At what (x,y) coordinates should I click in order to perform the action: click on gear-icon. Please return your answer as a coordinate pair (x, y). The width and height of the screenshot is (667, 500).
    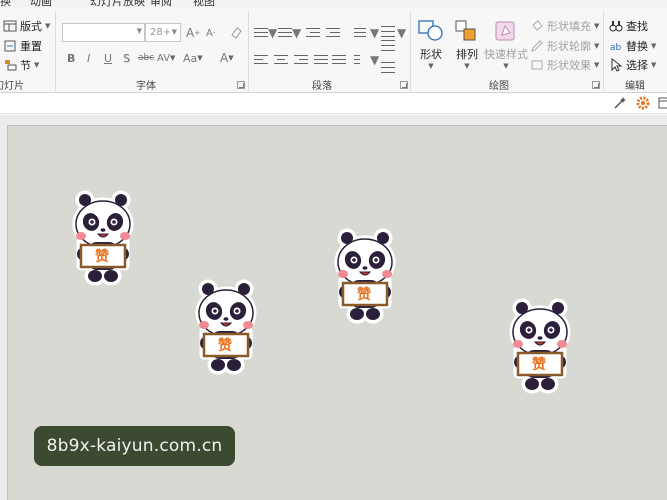
    Looking at the image, I should click on (643, 104).